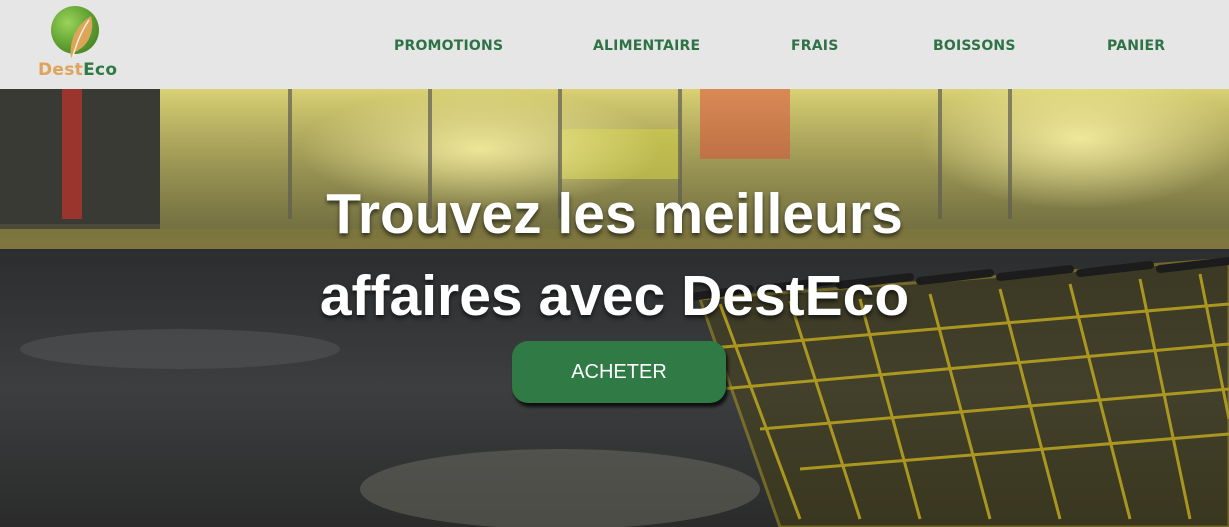  I want to click on destco-logo: DestEco, so click(78, 44).